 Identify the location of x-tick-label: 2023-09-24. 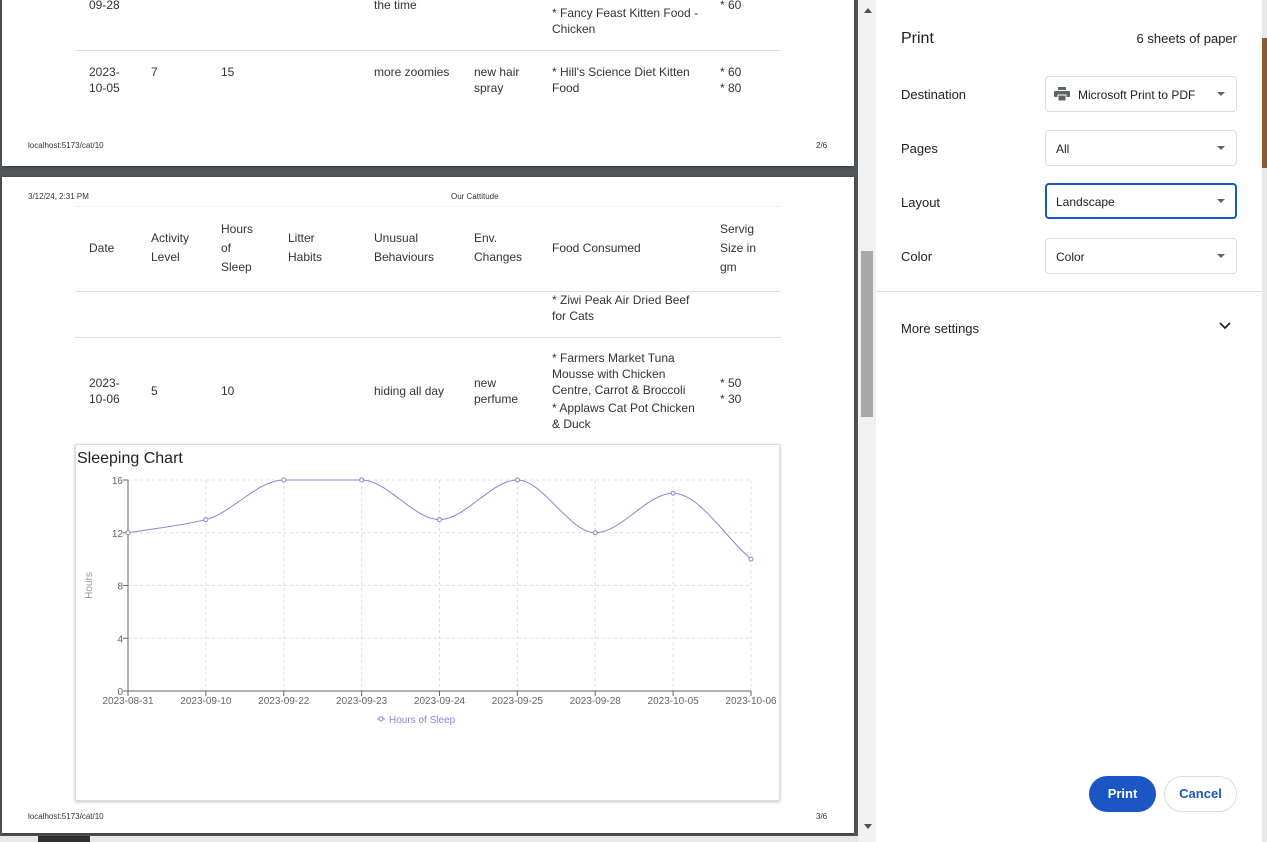
(440, 701).